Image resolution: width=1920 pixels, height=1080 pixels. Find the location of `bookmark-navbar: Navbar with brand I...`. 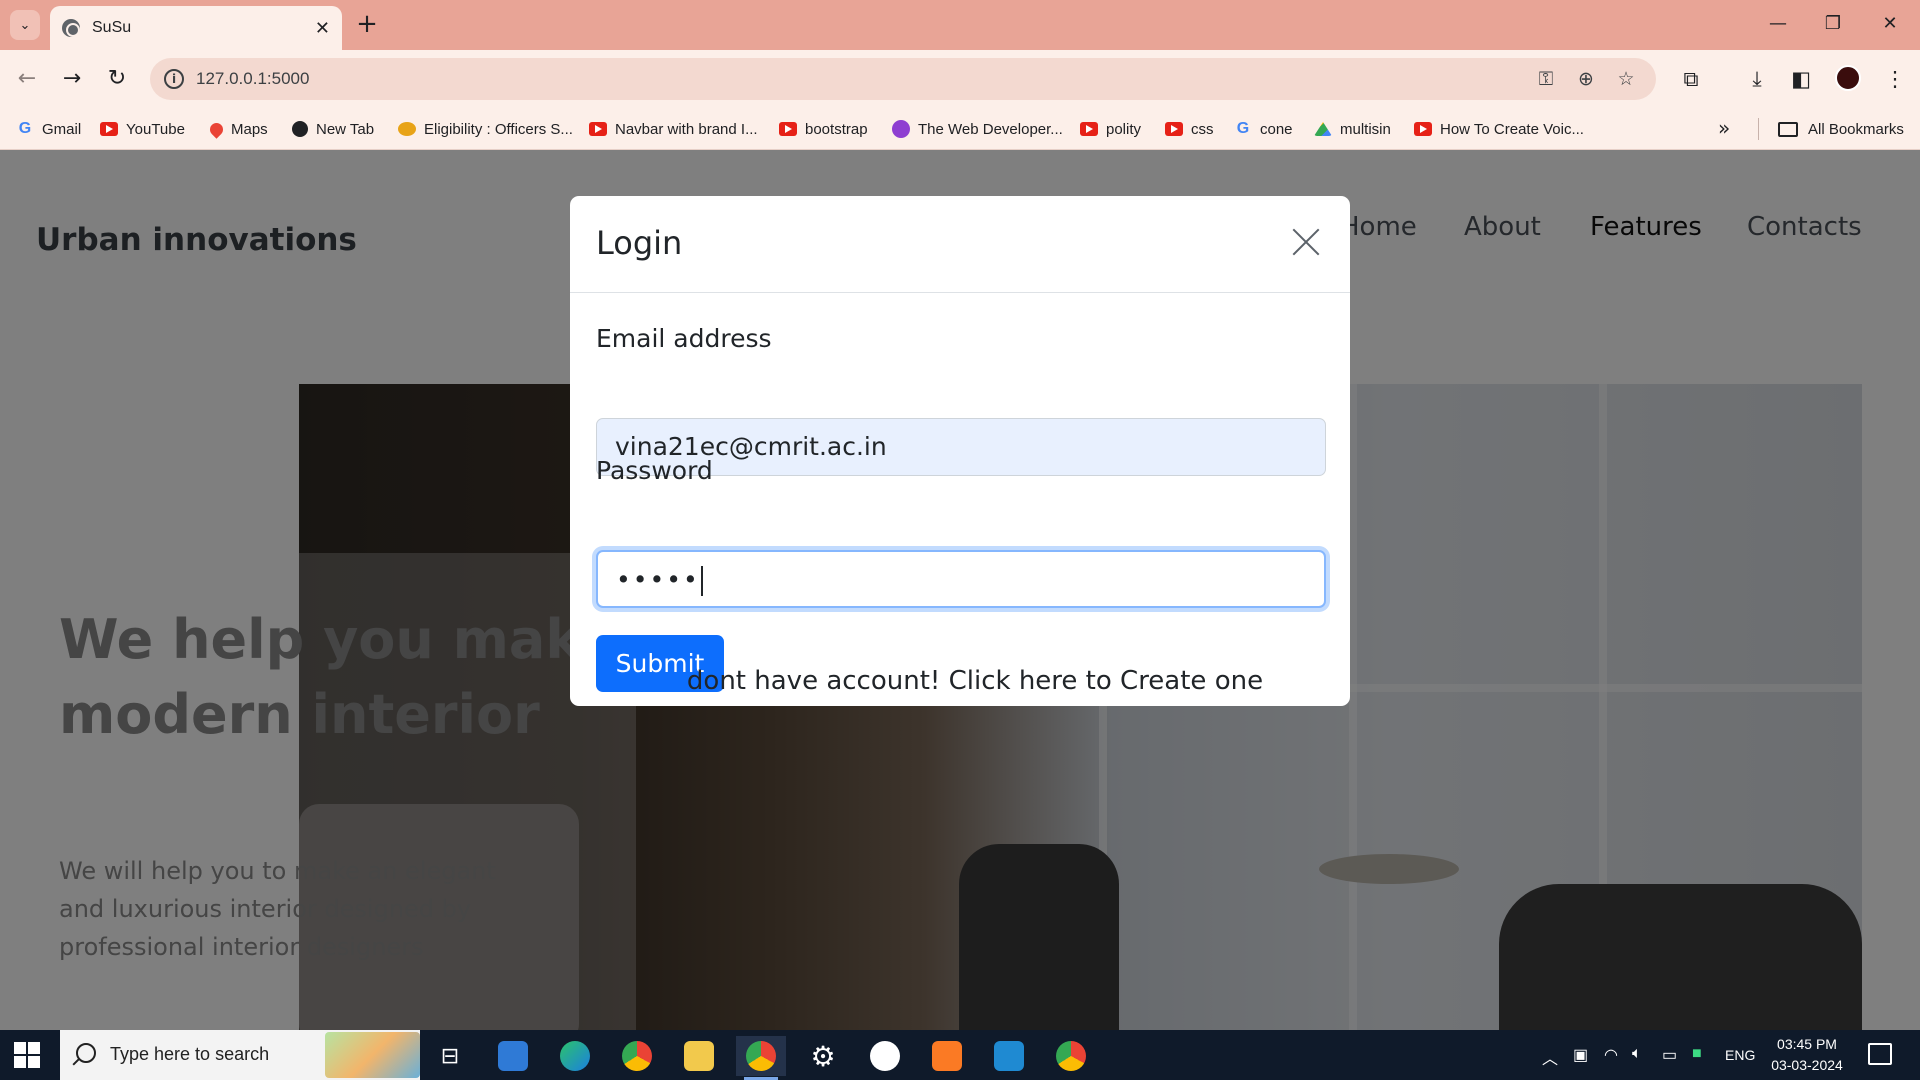

bookmark-navbar: Navbar with brand I... is located at coordinates (673, 129).